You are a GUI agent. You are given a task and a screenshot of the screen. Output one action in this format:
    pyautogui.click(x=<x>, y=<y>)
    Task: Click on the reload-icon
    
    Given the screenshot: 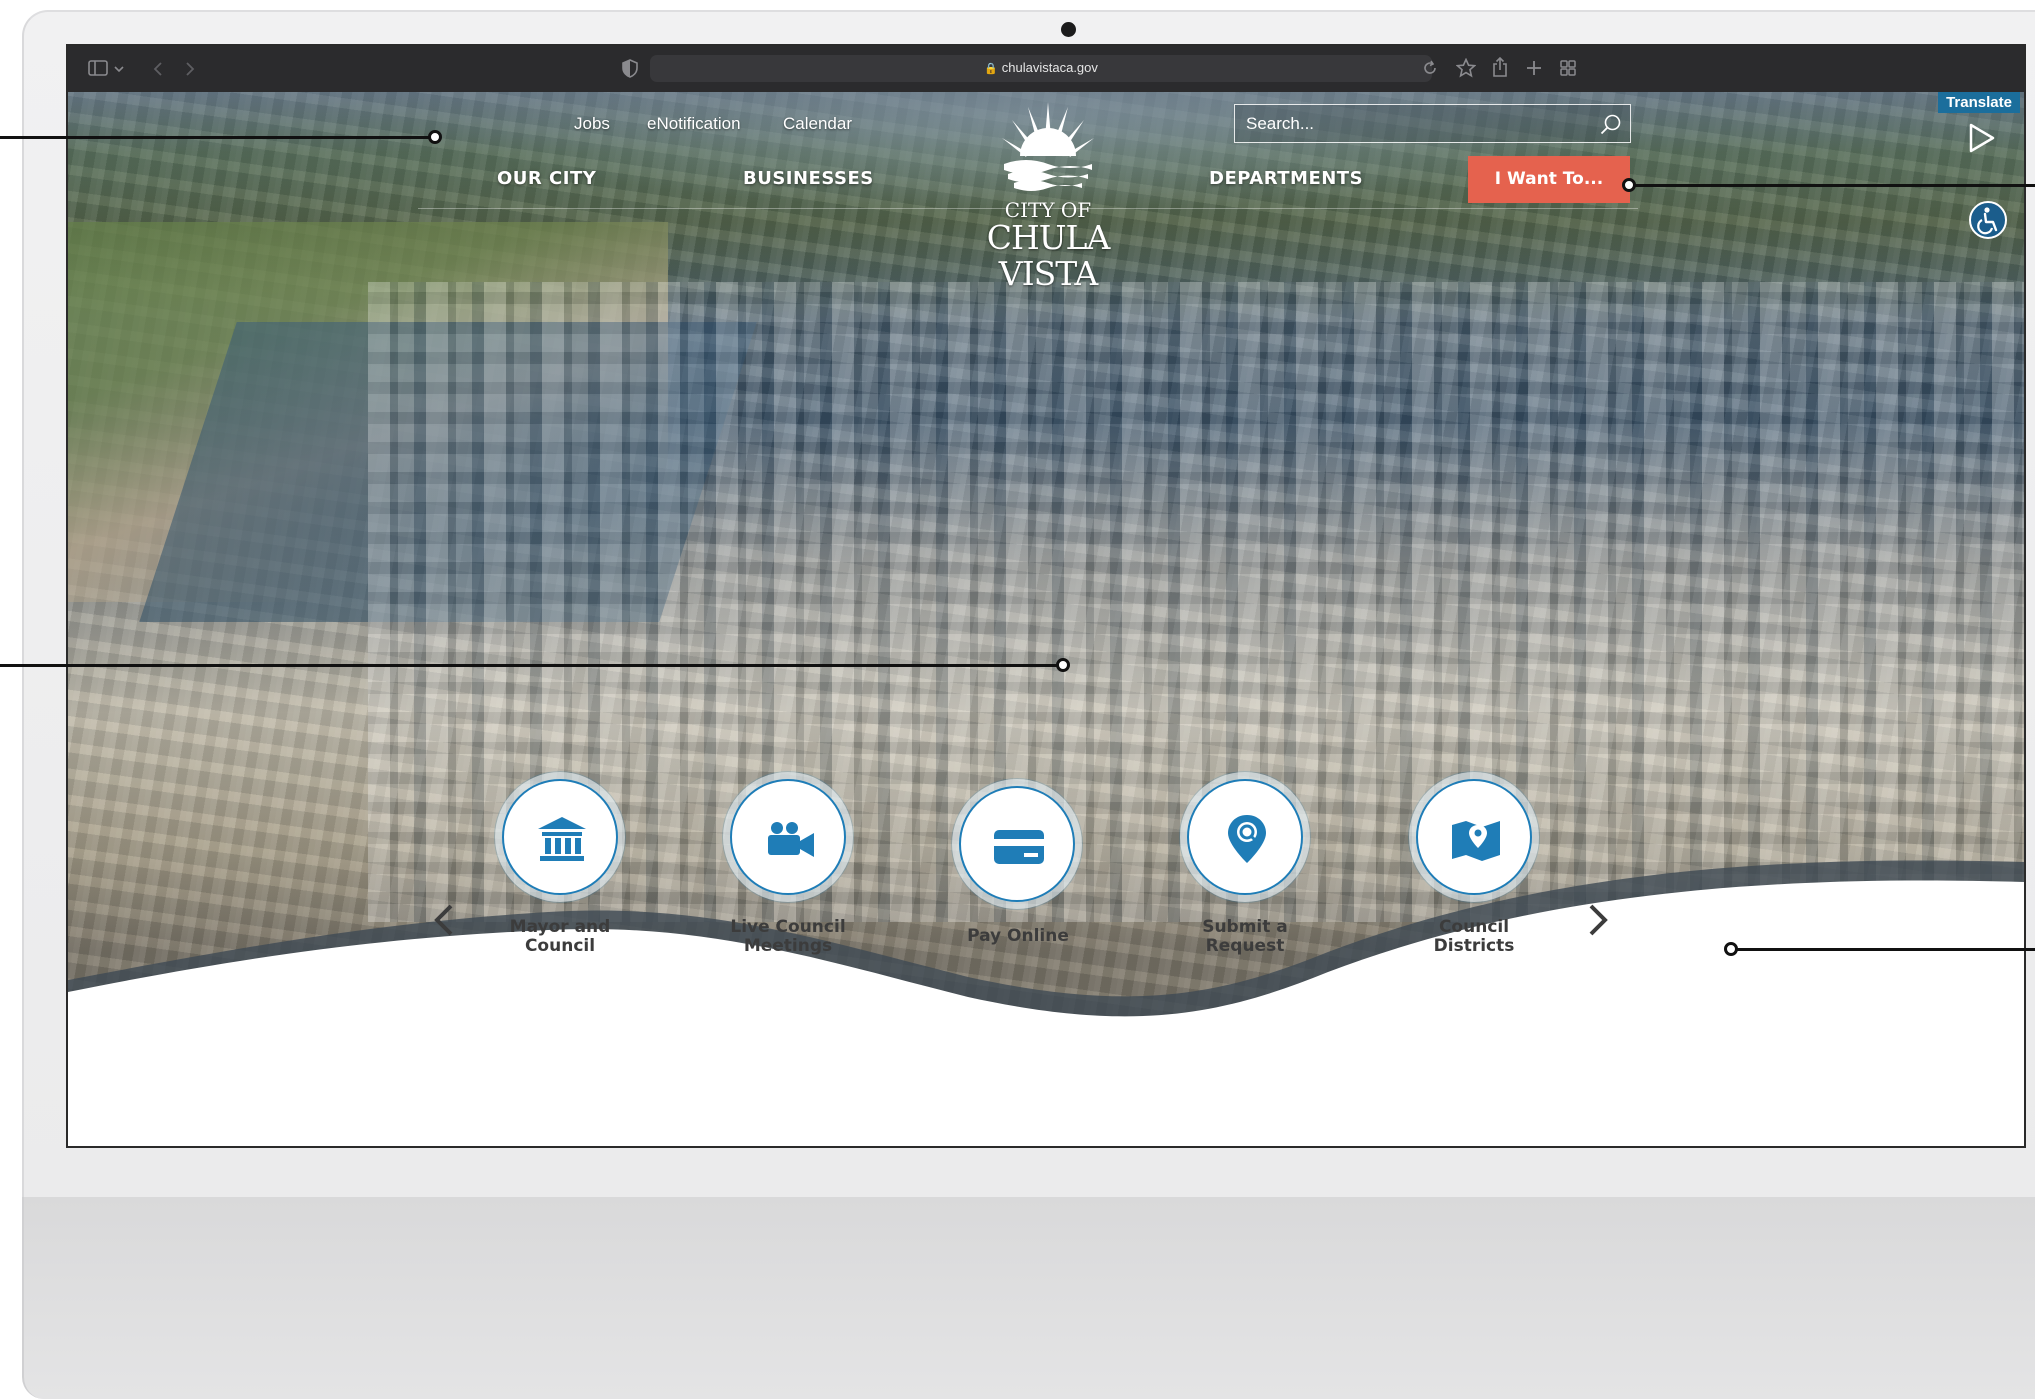 What is the action you would take?
    pyautogui.click(x=1430, y=68)
    